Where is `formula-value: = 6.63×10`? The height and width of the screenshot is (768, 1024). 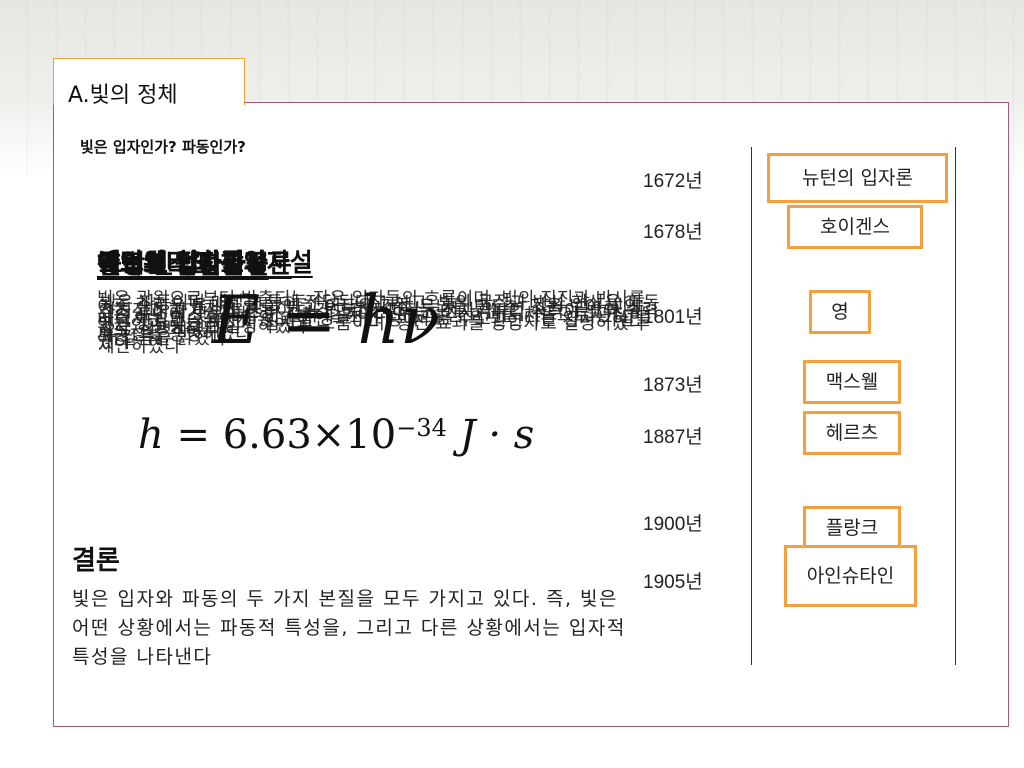
formula-value: = 6.63×10 is located at coordinates (286, 435).